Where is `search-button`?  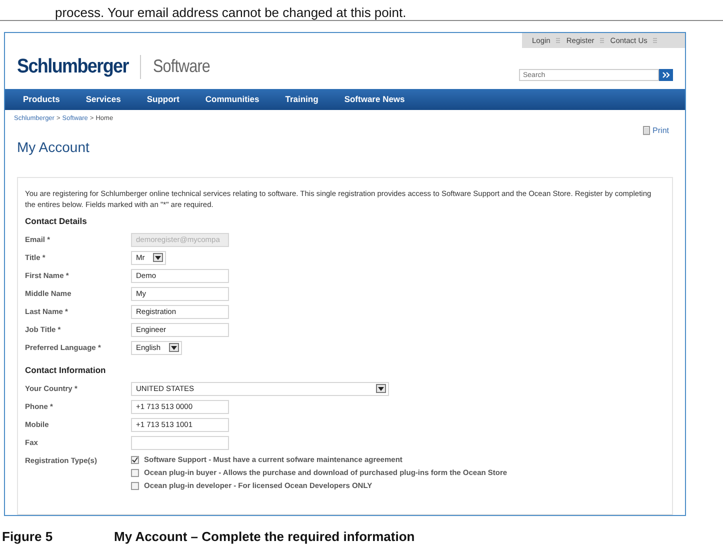
search-button is located at coordinates (666, 75).